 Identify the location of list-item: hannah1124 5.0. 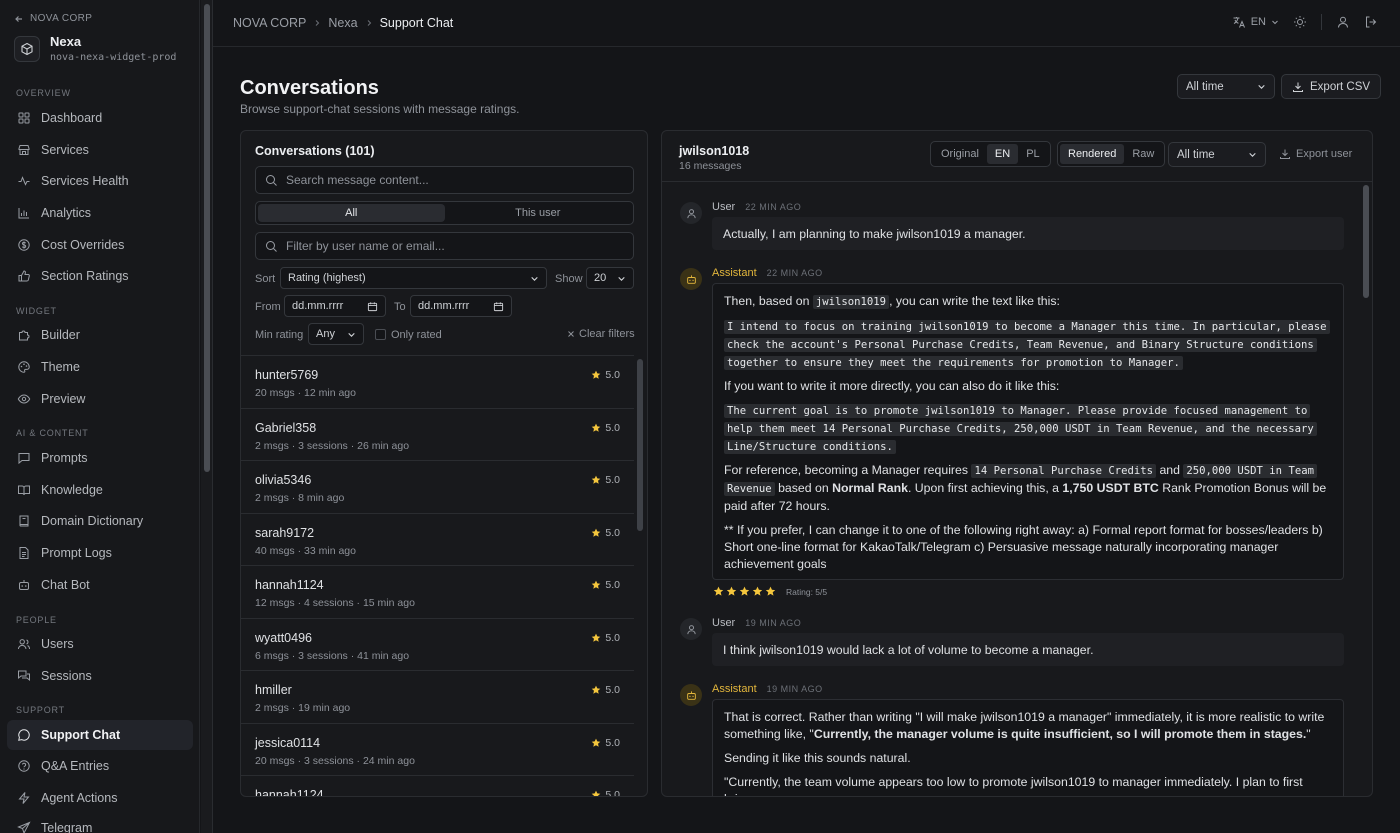
(437, 786).